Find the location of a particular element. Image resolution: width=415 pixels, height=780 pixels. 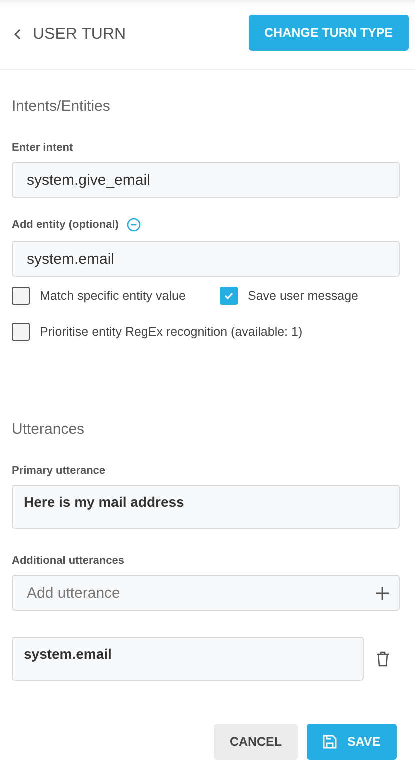

utterance-field: system.email is located at coordinates (188, 659).